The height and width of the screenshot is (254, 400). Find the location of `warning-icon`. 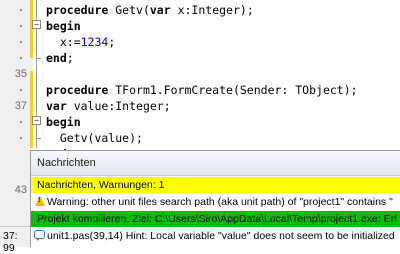

warning-icon is located at coordinates (40, 201).